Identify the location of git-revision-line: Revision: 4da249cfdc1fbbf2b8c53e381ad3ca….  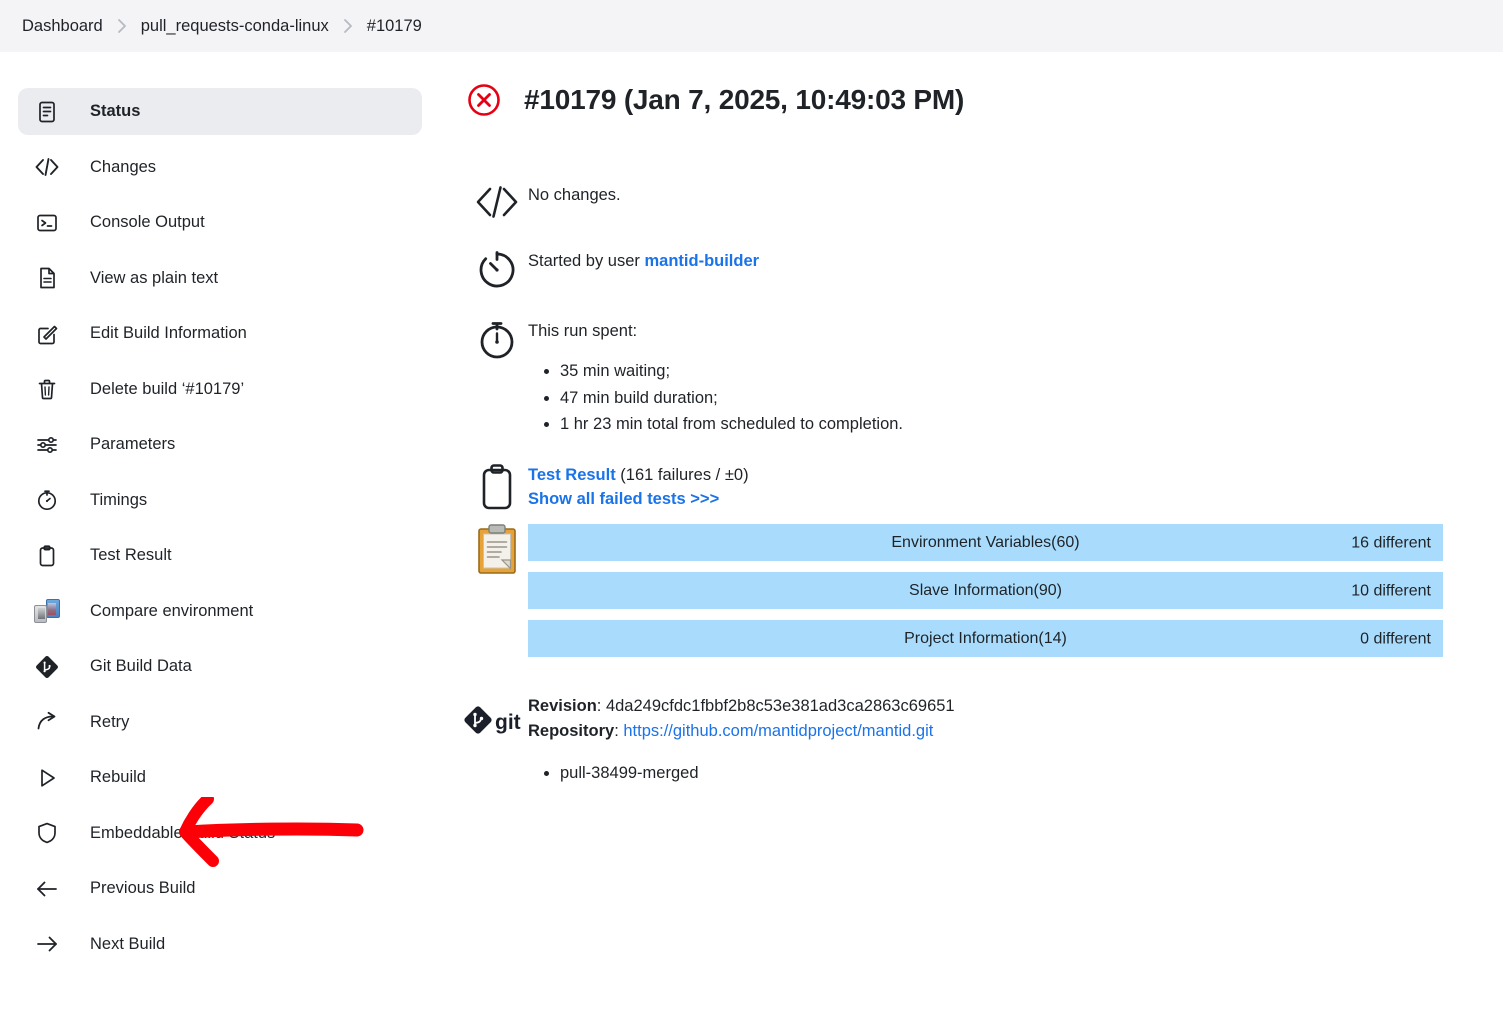
(741, 706).